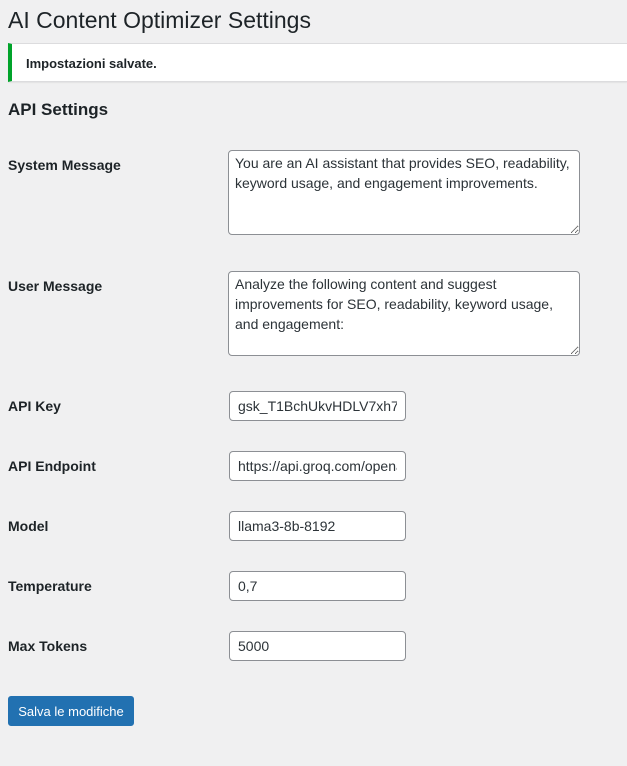 The image size is (627, 766). Describe the element at coordinates (58, 109) in the screenshot. I see `section-title: API Settings` at that location.